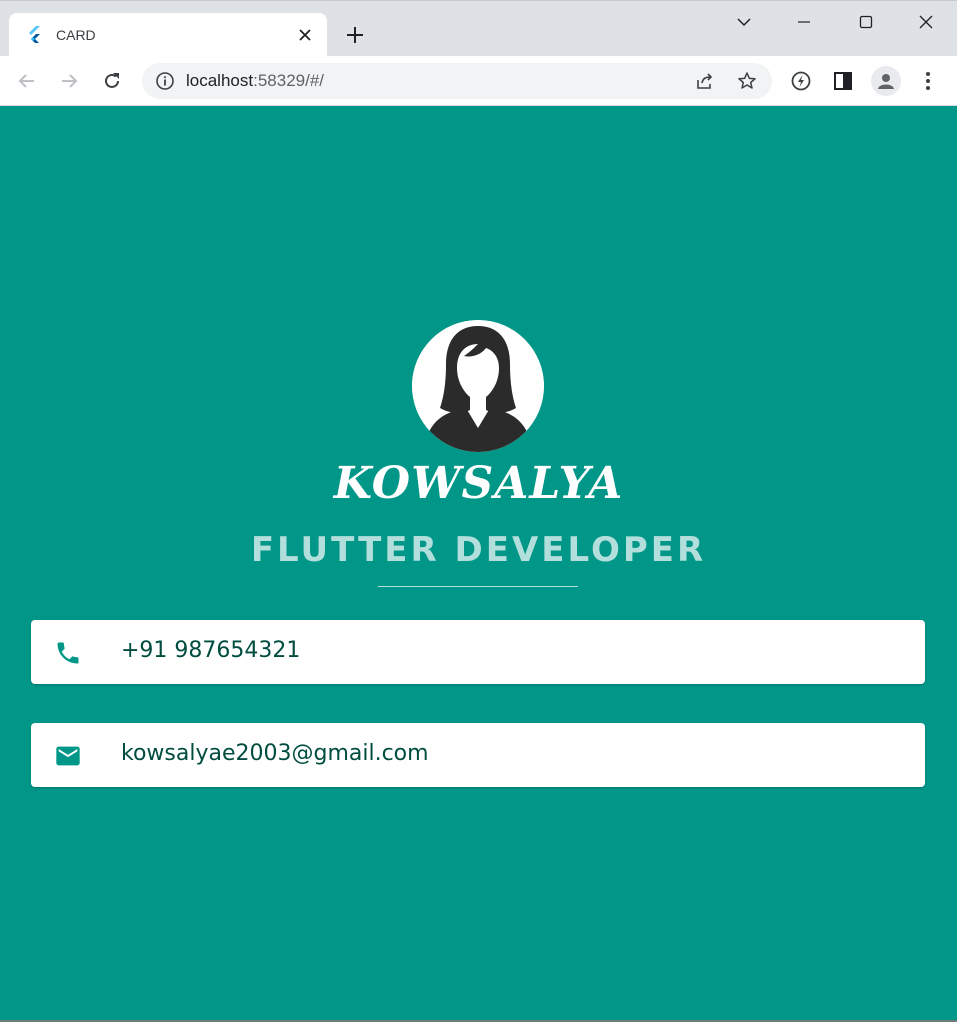 This screenshot has height=1022, width=957. Describe the element at coordinates (305, 35) in the screenshot. I see `close-tab-icon` at that location.